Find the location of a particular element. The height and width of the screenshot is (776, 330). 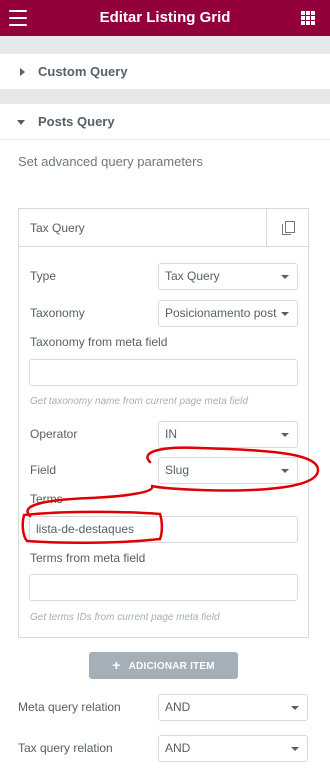

terms-meta-input is located at coordinates (163, 587).